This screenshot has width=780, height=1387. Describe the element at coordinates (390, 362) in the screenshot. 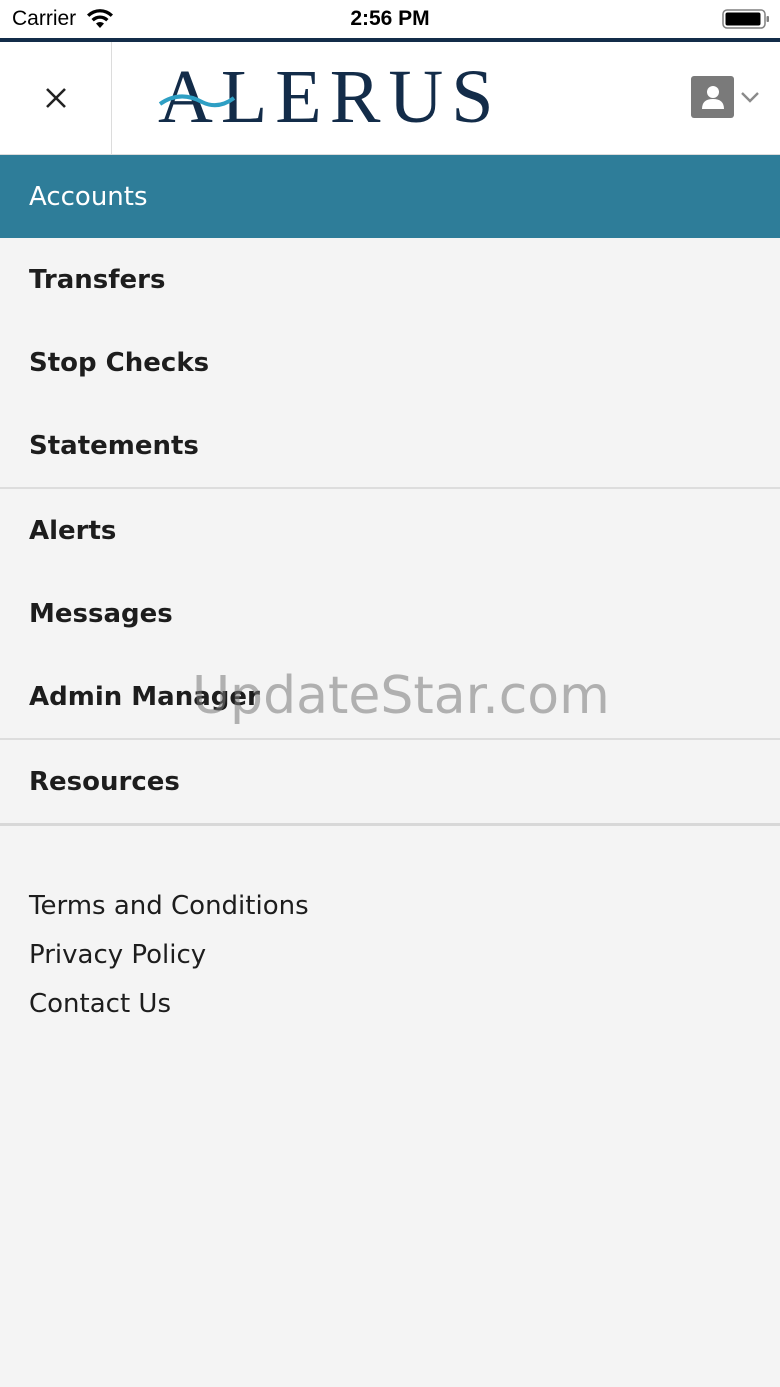

I see `nav-item-stop-checks: Stop Checks` at that location.